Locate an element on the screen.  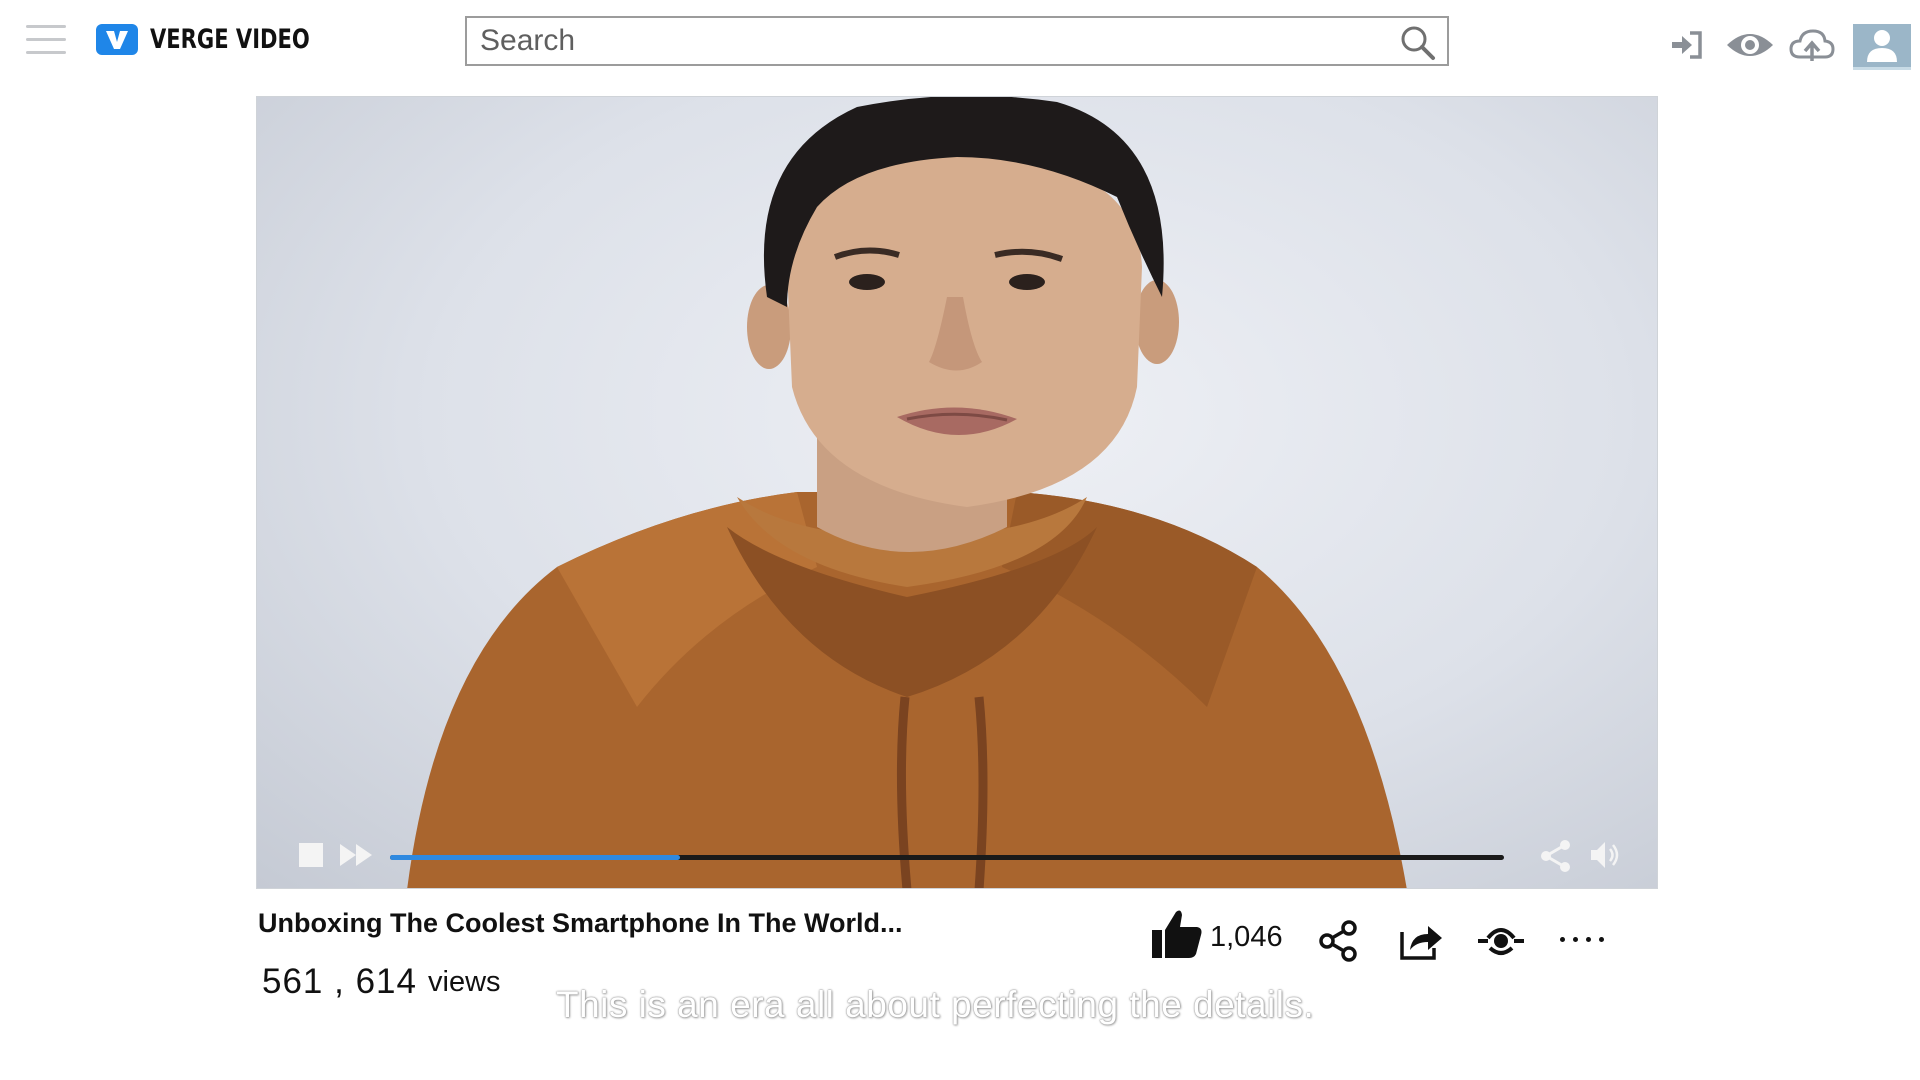
stop-icon is located at coordinates (311, 855).